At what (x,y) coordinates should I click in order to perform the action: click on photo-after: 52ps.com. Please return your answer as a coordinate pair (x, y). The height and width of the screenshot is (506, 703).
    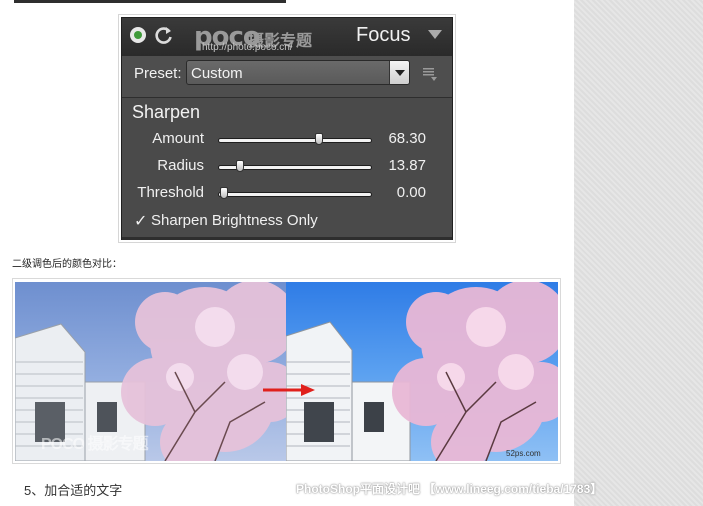
    Looking at the image, I should click on (422, 371).